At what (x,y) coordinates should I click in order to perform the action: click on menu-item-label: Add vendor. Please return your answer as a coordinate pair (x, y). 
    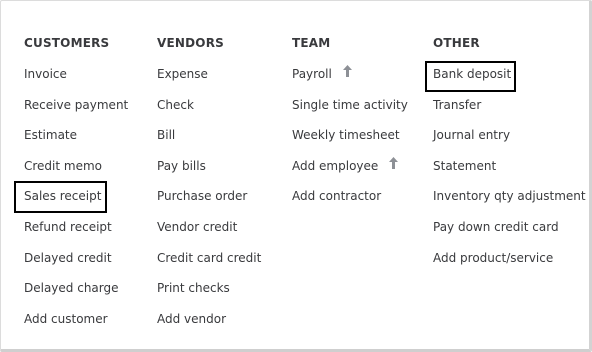
    Looking at the image, I should click on (192, 318).